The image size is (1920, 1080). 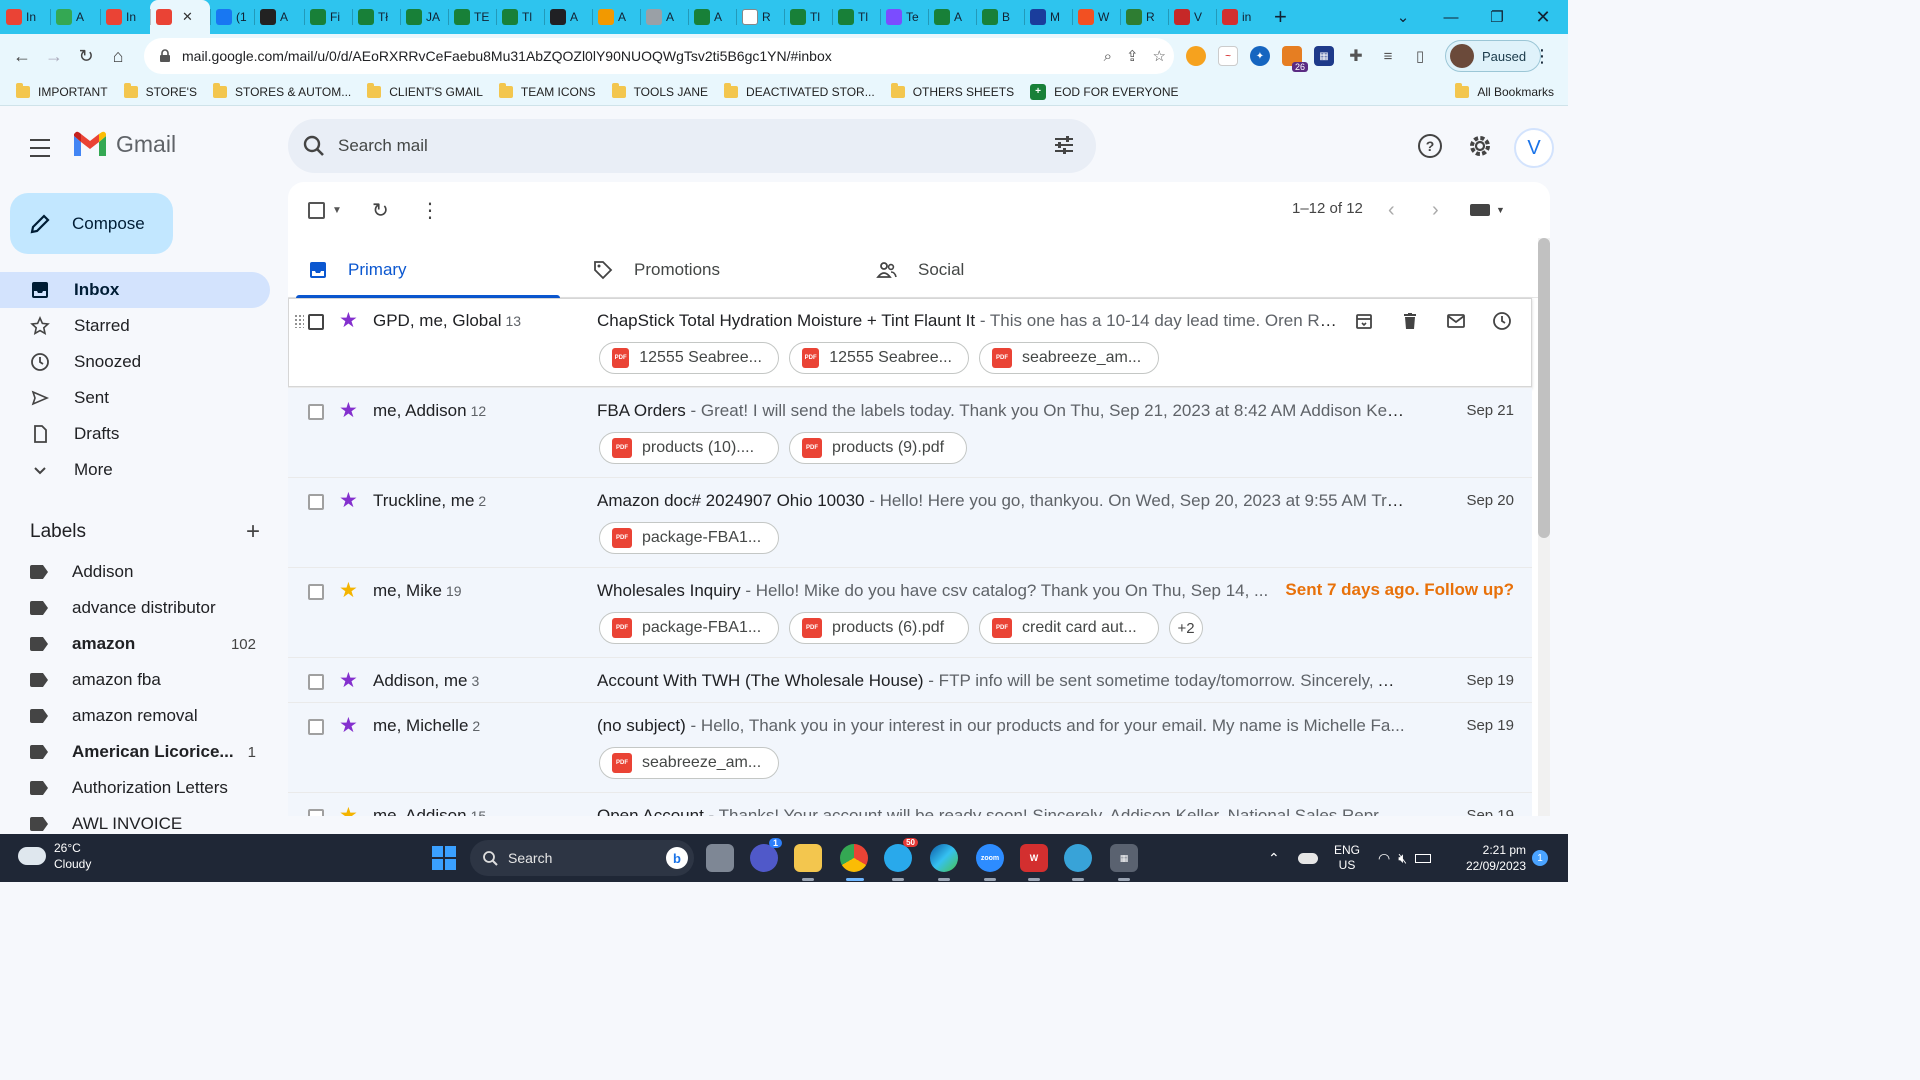 I want to click on site-info-icon, so click(x=165, y=56).